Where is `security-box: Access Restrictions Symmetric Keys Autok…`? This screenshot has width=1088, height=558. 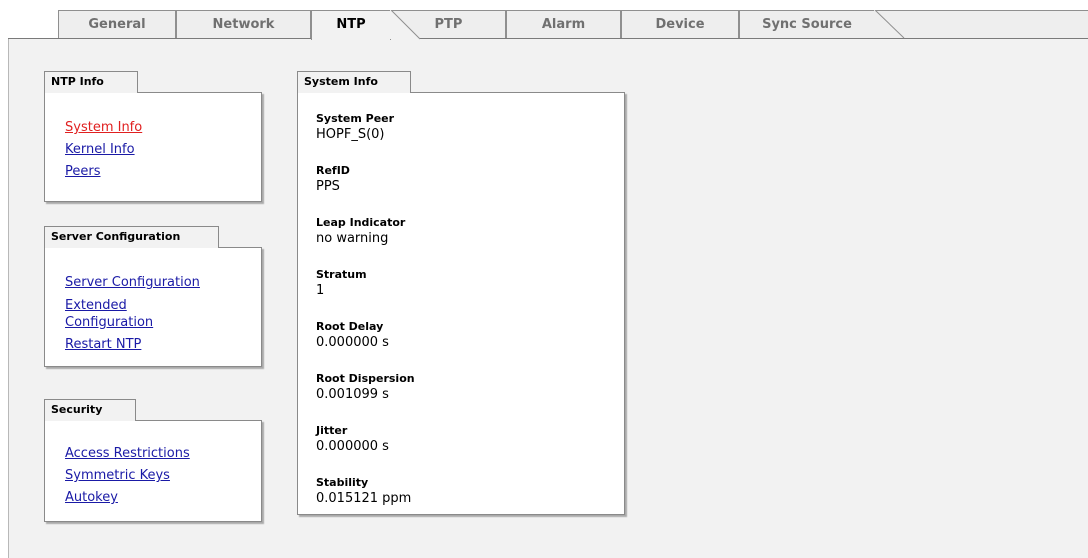
security-box: Access Restrictions Symmetric Keys Autok… is located at coordinates (153, 471).